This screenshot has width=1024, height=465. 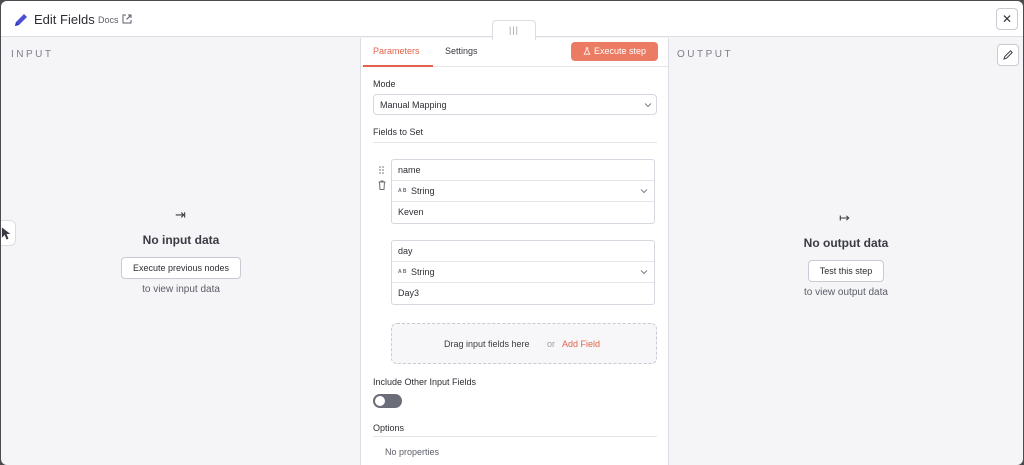 I want to click on output-arrow-icon: ↦, so click(x=844, y=217).